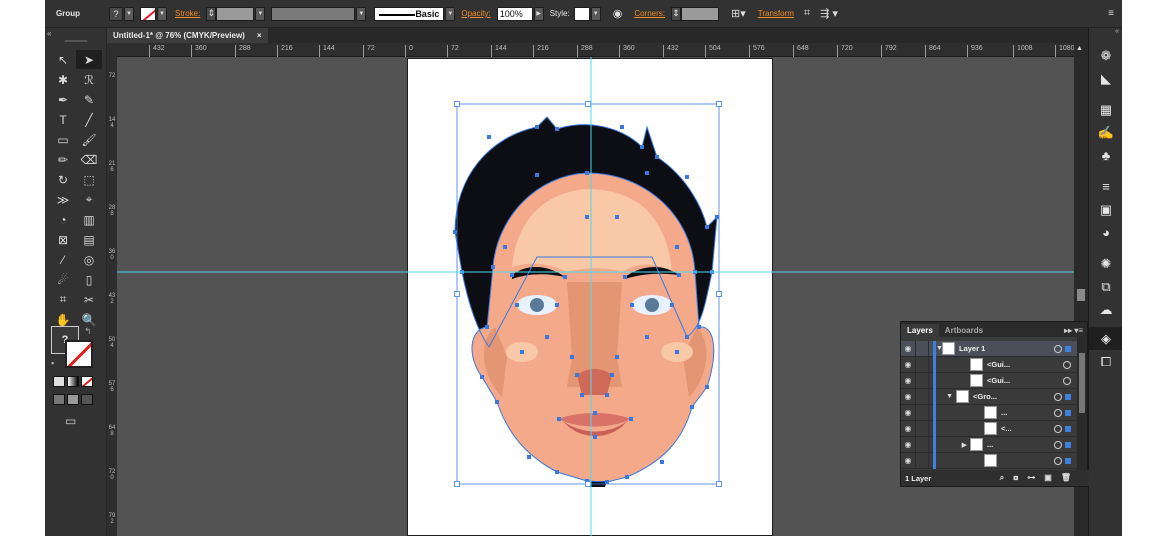 This screenshot has height=536, width=1170. What do you see at coordinates (49, 33) in the screenshot?
I see `collapse-icon: «` at bounding box center [49, 33].